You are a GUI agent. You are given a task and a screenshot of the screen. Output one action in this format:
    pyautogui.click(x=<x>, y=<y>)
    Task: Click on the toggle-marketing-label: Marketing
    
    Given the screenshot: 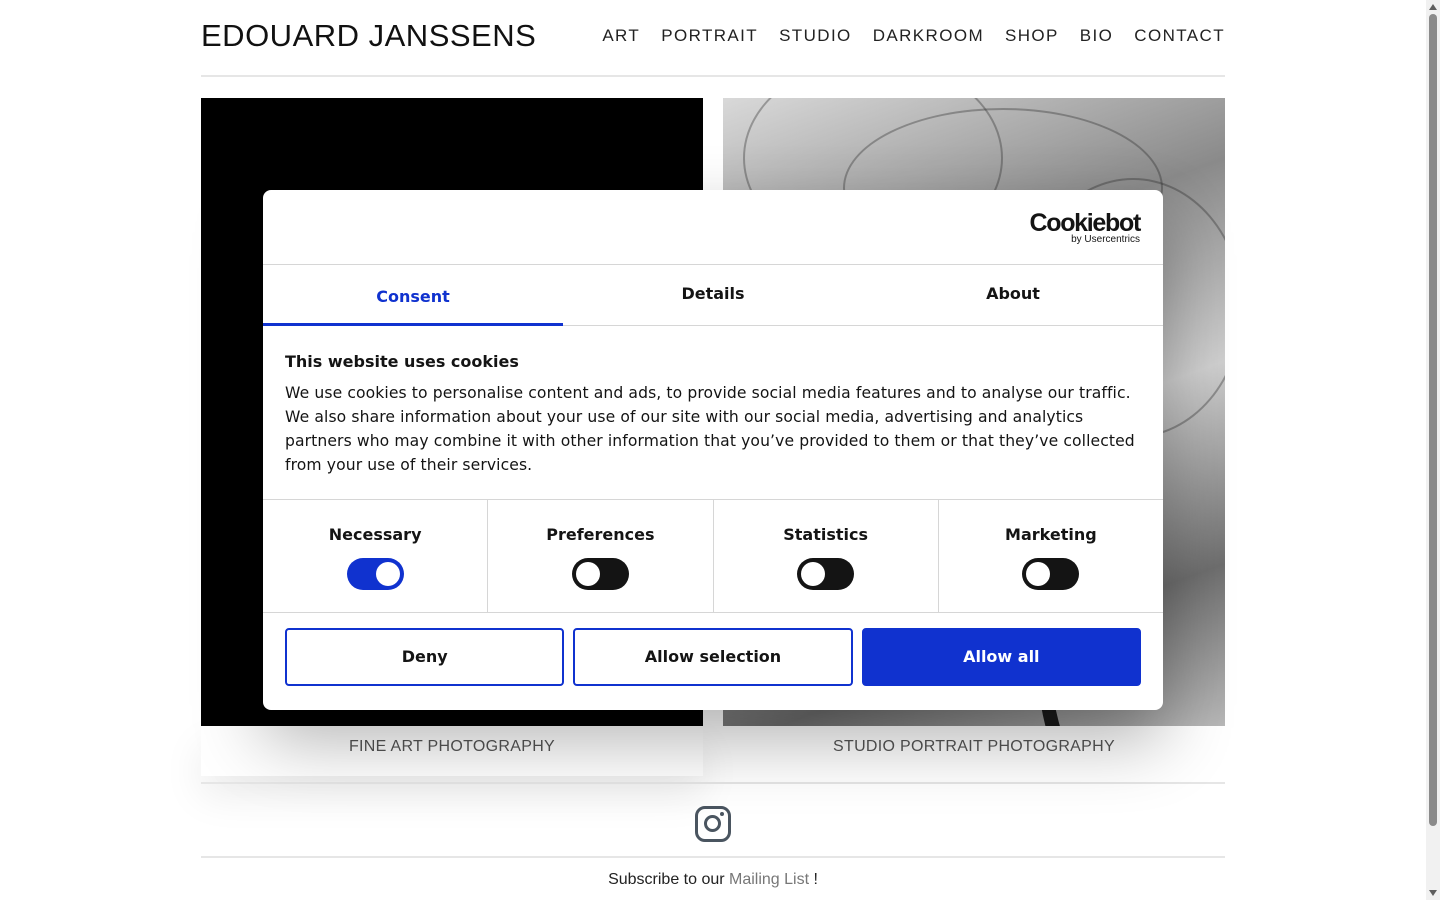 What is the action you would take?
    pyautogui.click(x=1051, y=534)
    